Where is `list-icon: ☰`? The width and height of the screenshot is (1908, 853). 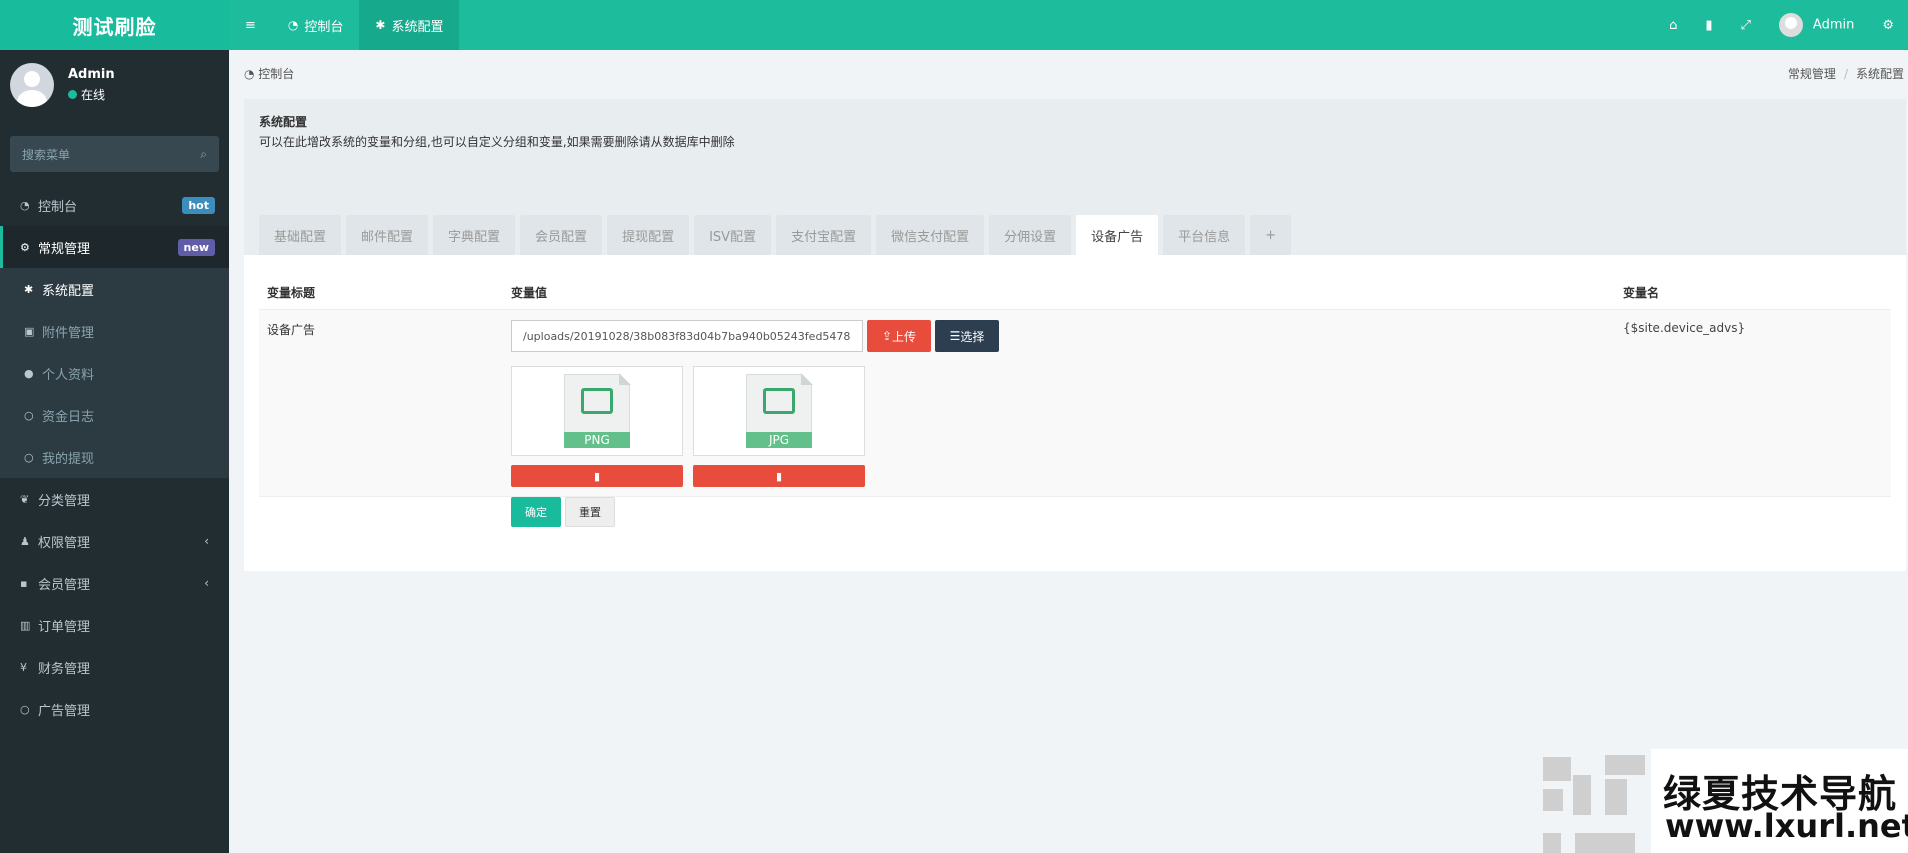 list-icon: ☰ is located at coordinates (955, 336).